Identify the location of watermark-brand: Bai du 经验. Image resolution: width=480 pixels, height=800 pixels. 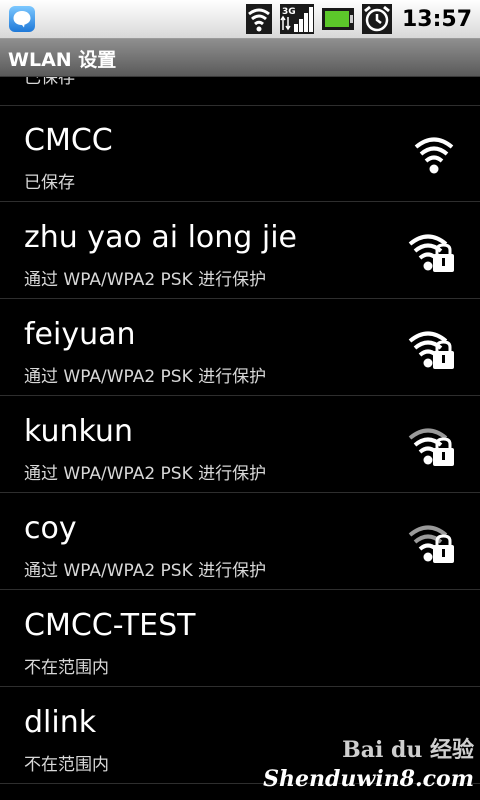
(408, 750).